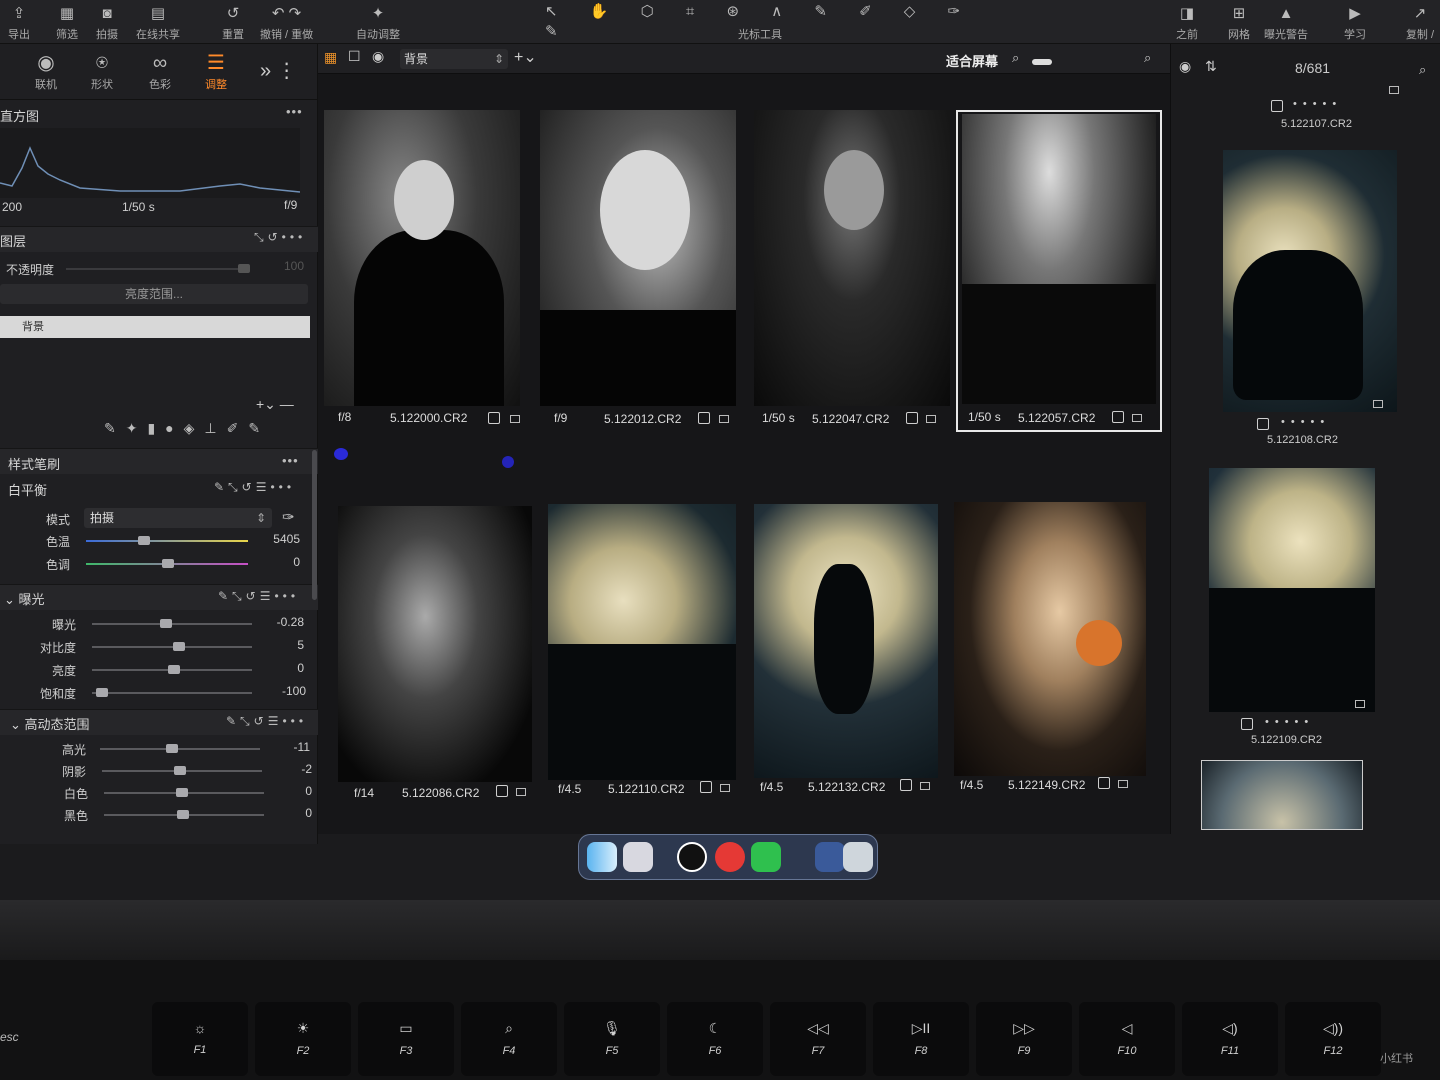 The width and height of the screenshot is (1440, 1080). What do you see at coordinates (1127, 1039) in the screenshot?
I see `fkey-f10: ◁ F10` at bounding box center [1127, 1039].